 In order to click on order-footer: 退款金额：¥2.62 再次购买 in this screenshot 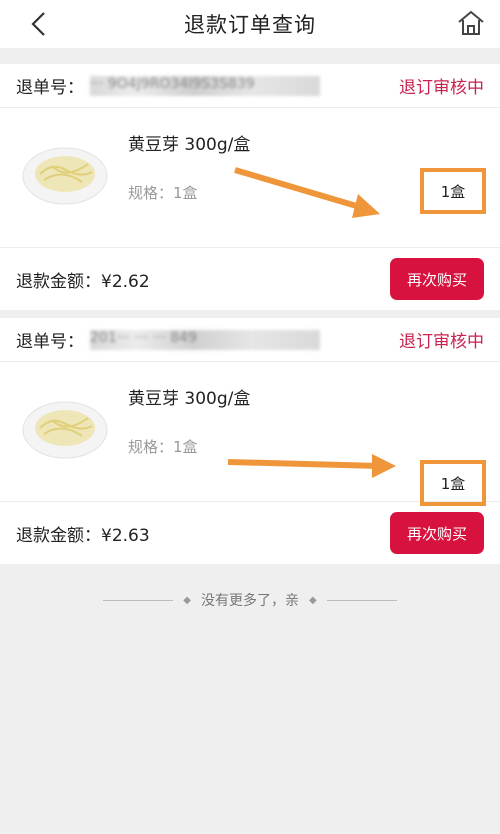, I will do `click(250, 279)`.